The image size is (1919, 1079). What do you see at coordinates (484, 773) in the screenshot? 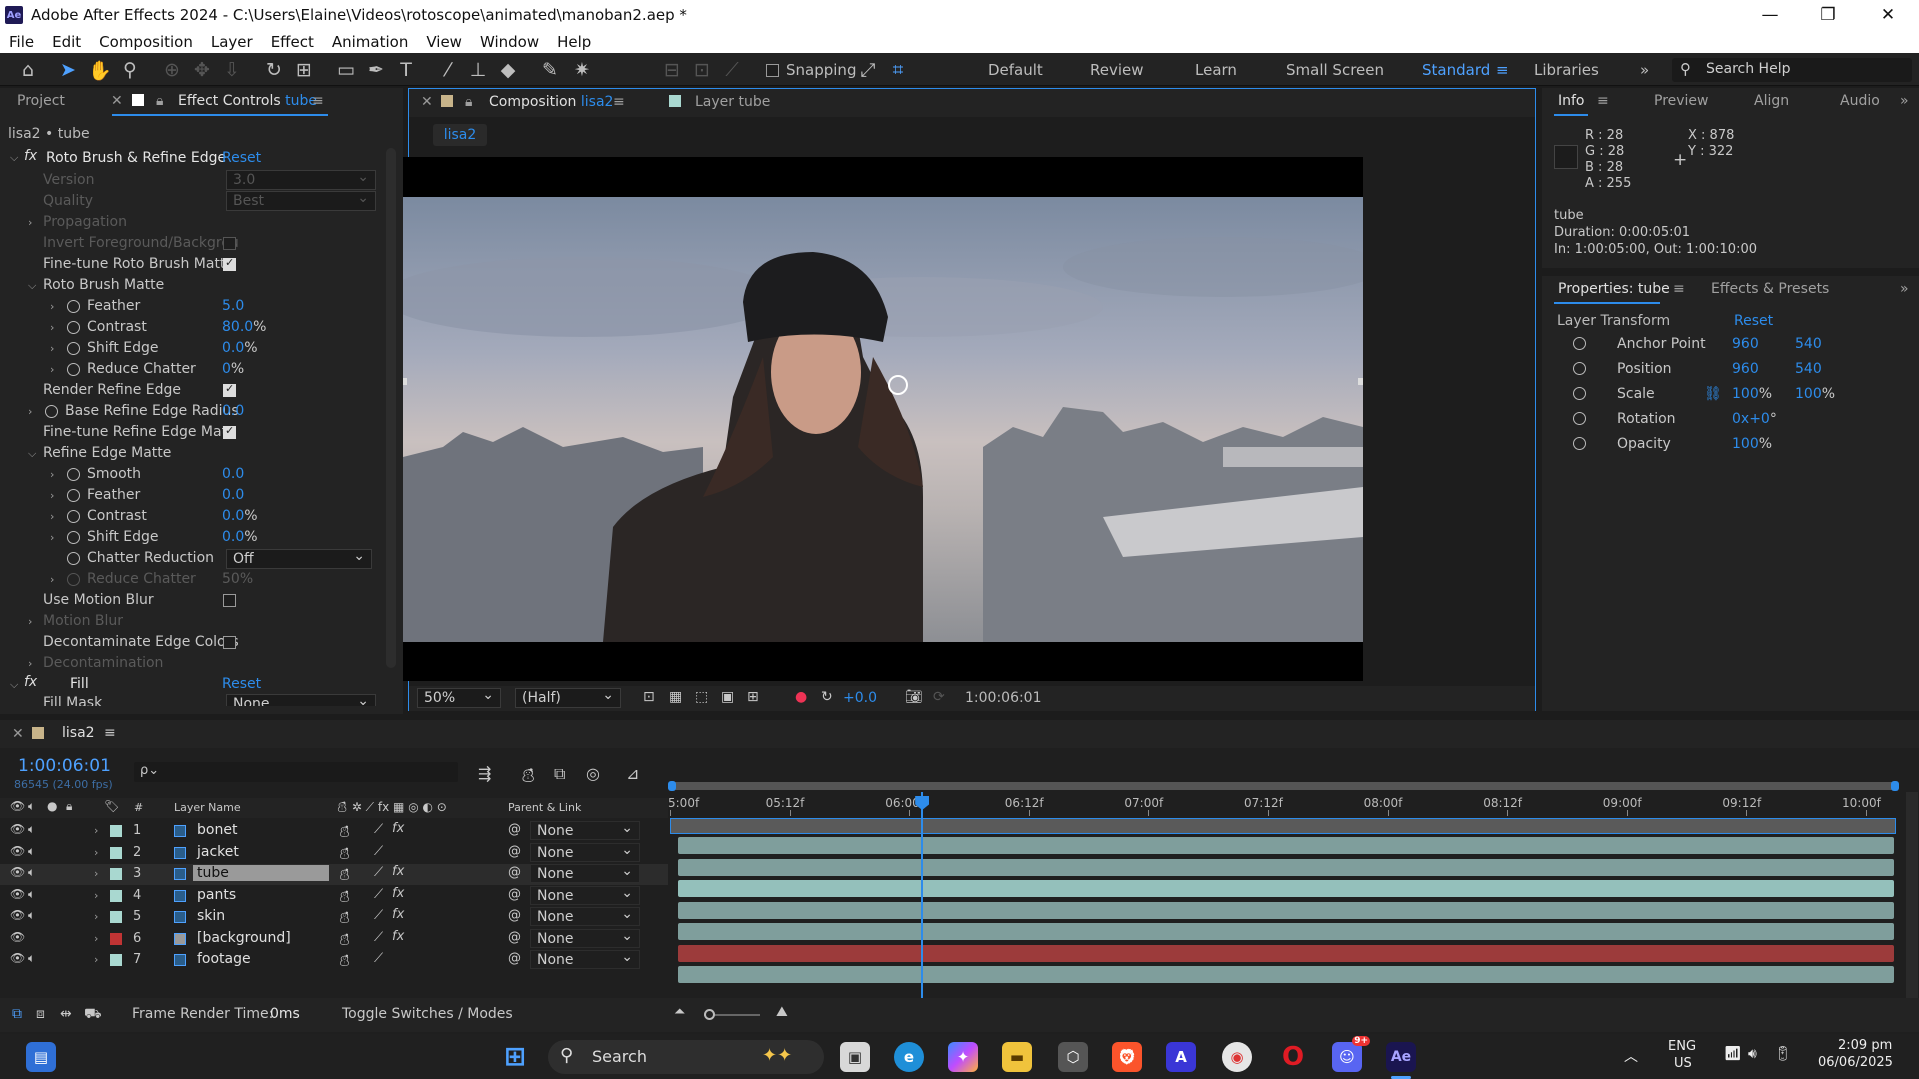
I see `comp-mini-flowchart-icon: ⇶` at bounding box center [484, 773].